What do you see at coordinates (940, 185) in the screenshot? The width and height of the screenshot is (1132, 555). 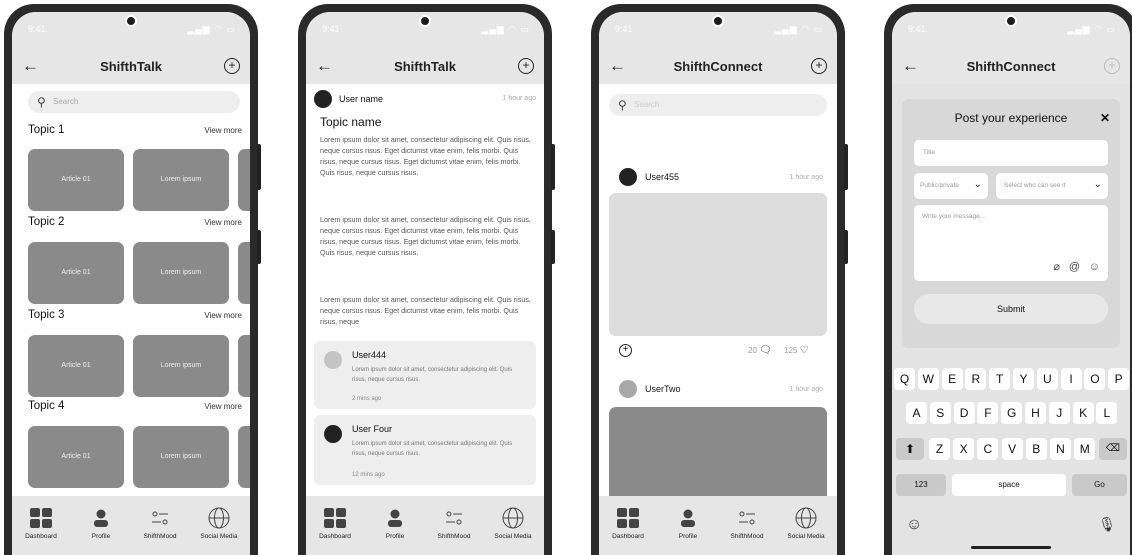 I see `privacy-select-value: Public/private` at bounding box center [940, 185].